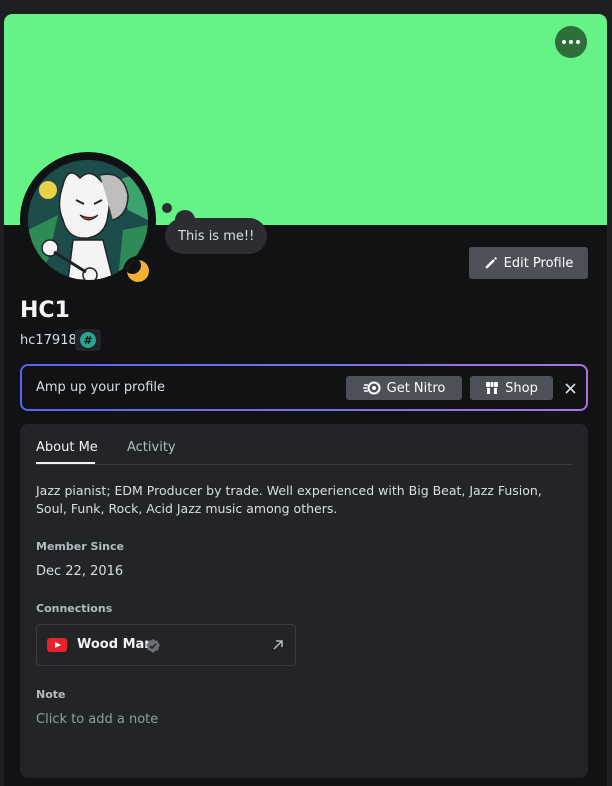 Image resolution: width=612 pixels, height=786 pixels. Describe the element at coordinates (491, 263) in the screenshot. I see `pencil-icon` at that location.